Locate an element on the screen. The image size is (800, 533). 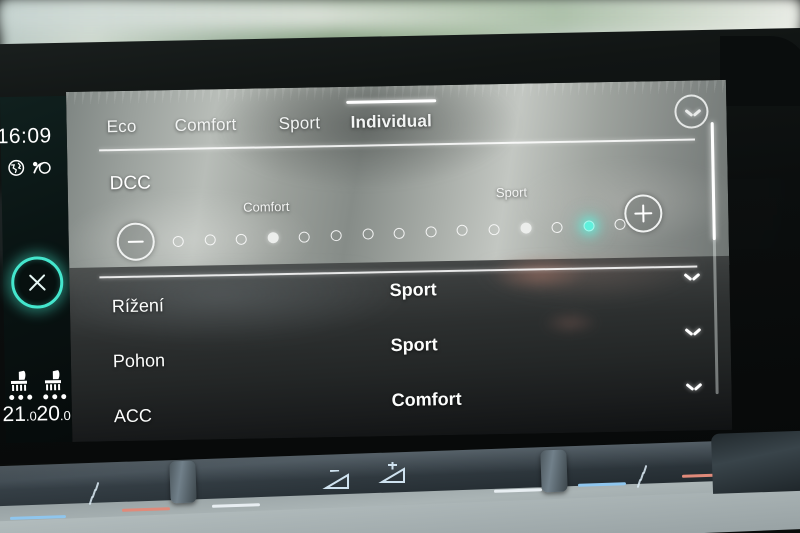
drive-mode-tabs: Eco Comfort Sport Individual is located at coordinates (316, 123).